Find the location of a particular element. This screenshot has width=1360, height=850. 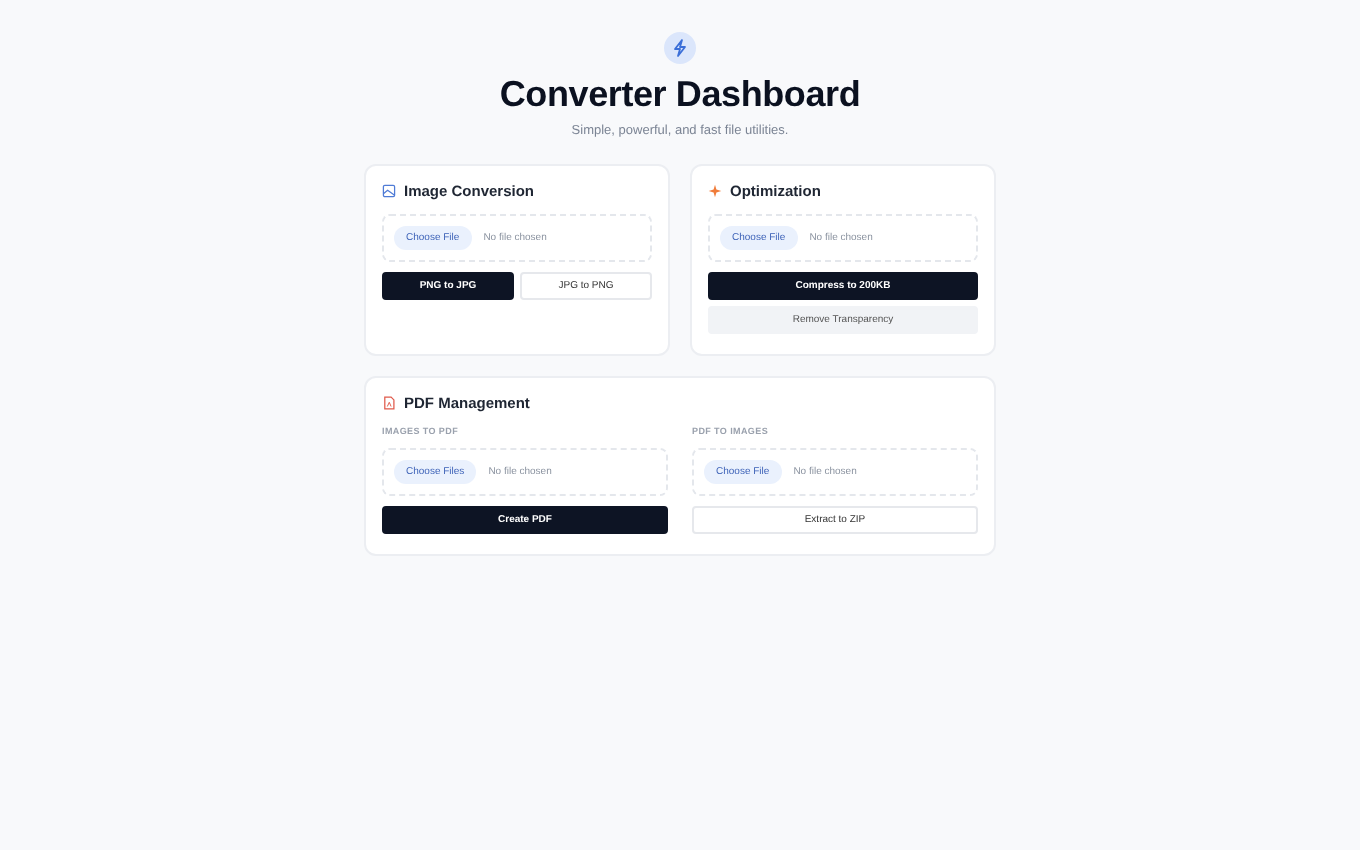

lightning-icon is located at coordinates (680, 48).